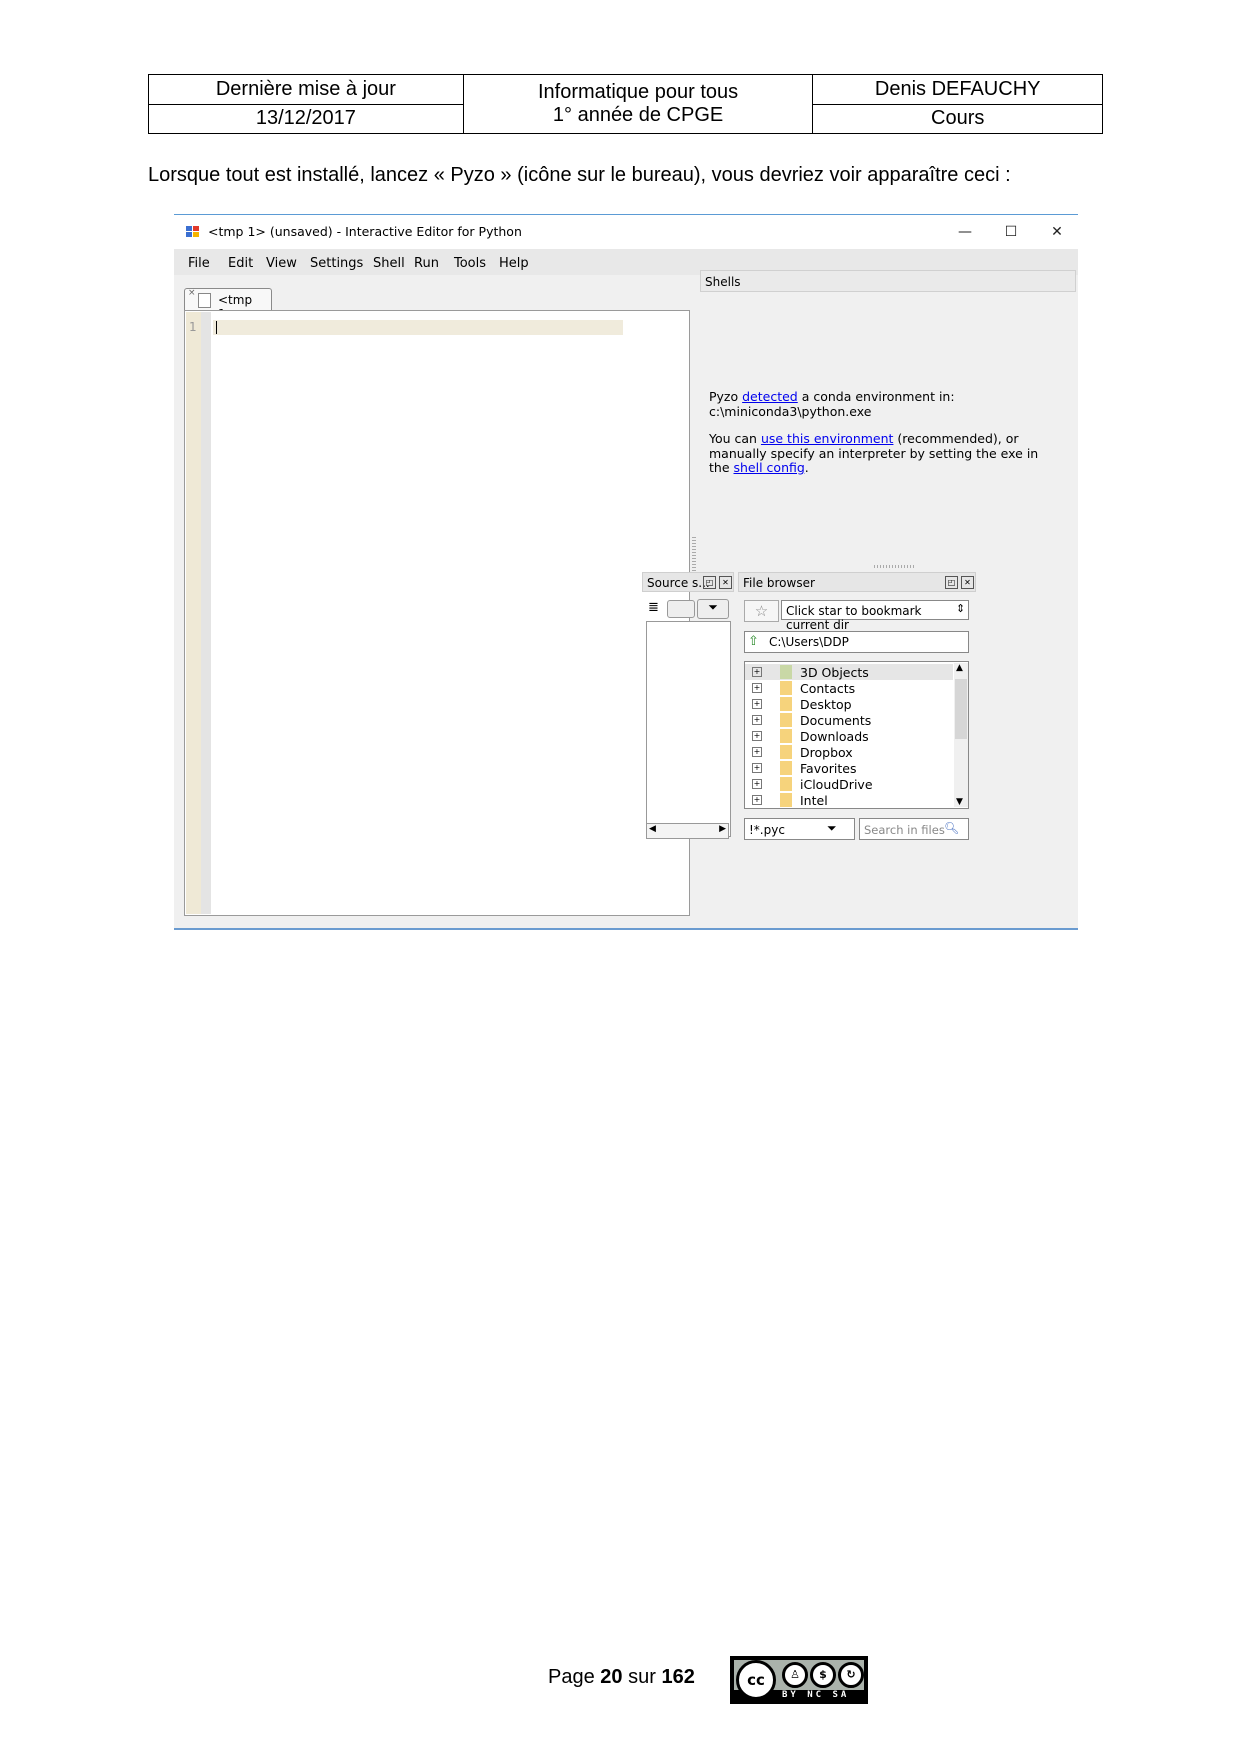 The width and height of the screenshot is (1240, 1754). Describe the element at coordinates (809, 642) in the screenshot. I see `current-path: C:\Users\DDP` at that location.